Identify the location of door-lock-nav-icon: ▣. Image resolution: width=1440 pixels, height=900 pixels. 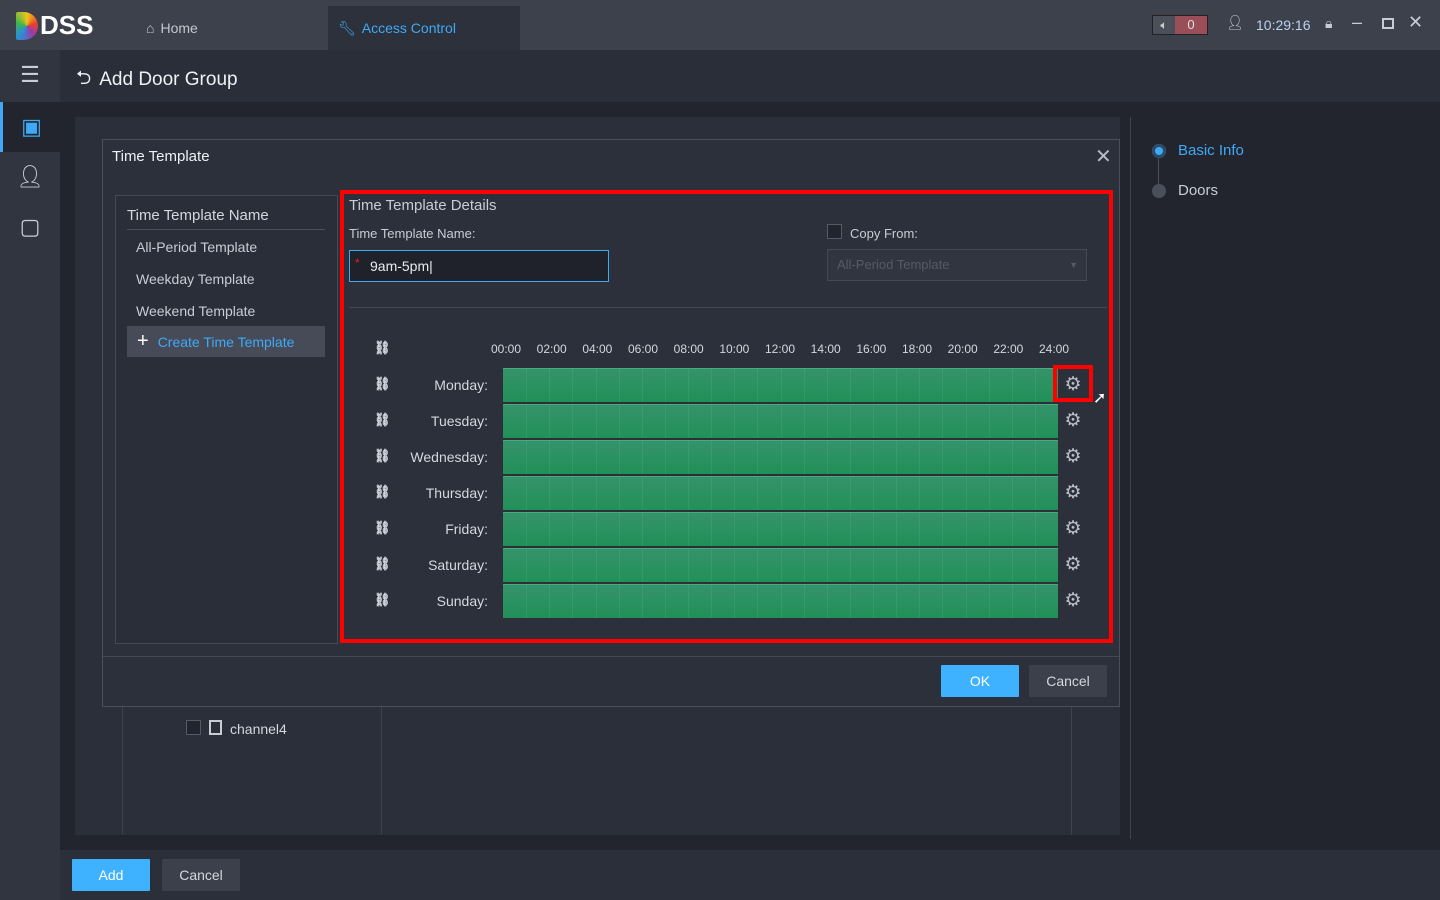
(30, 127).